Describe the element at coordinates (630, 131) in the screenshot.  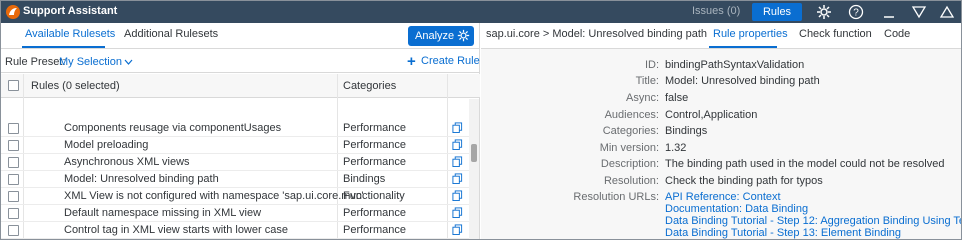
I see `property-label: Categories:` at that location.